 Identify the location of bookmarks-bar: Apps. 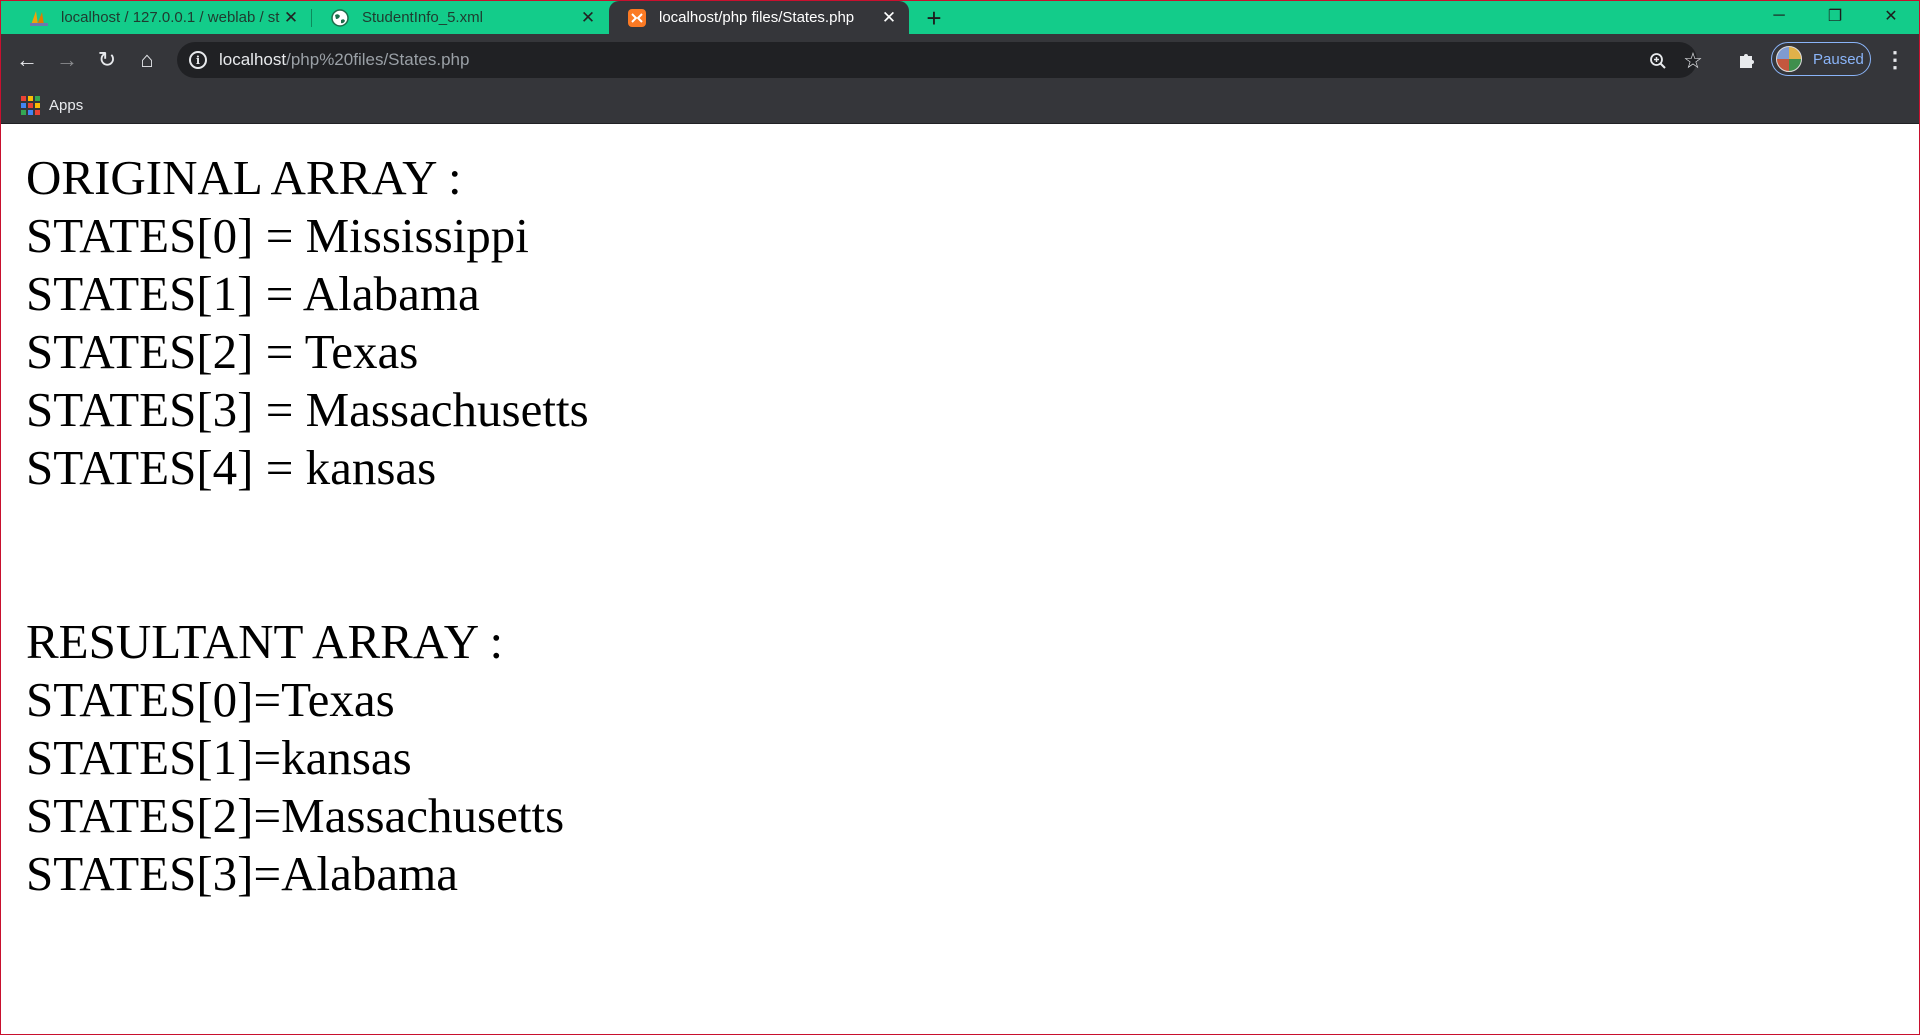
(960, 105).